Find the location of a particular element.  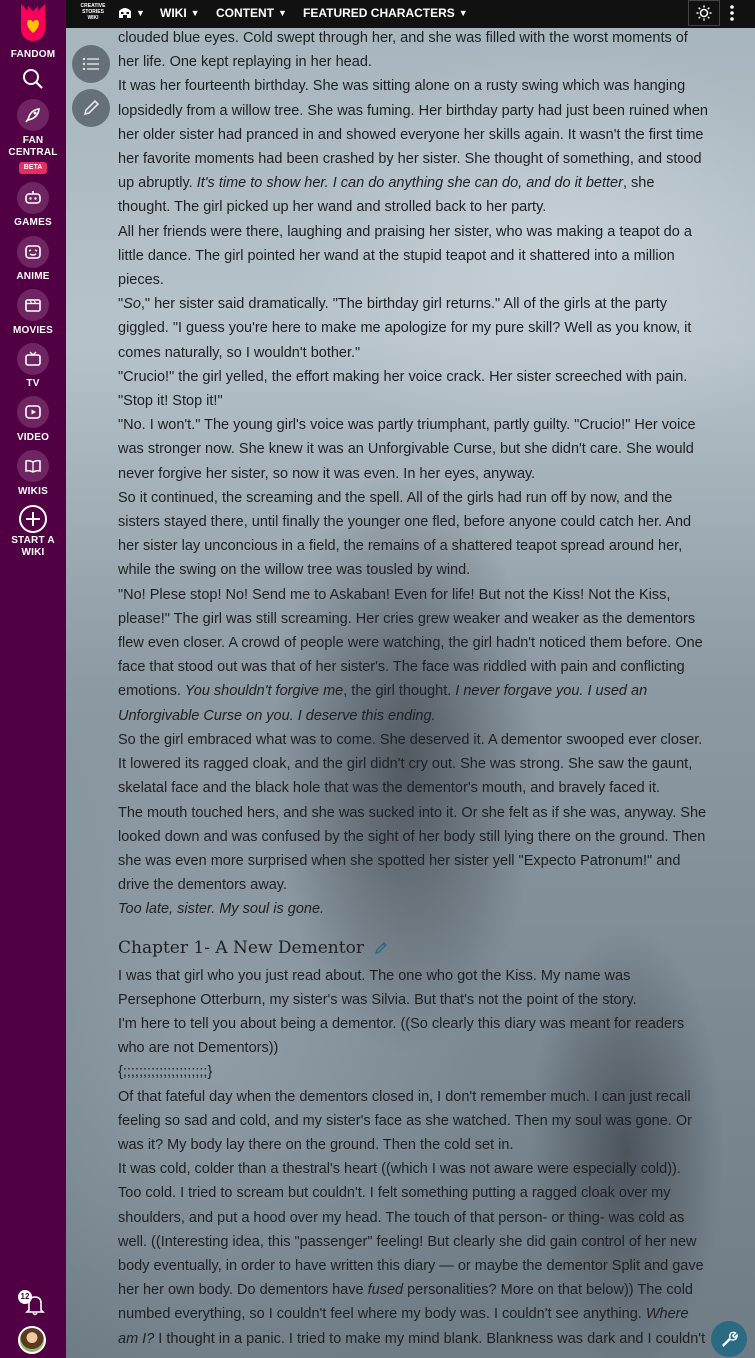

nav-label: WIKI is located at coordinates (173, 13).